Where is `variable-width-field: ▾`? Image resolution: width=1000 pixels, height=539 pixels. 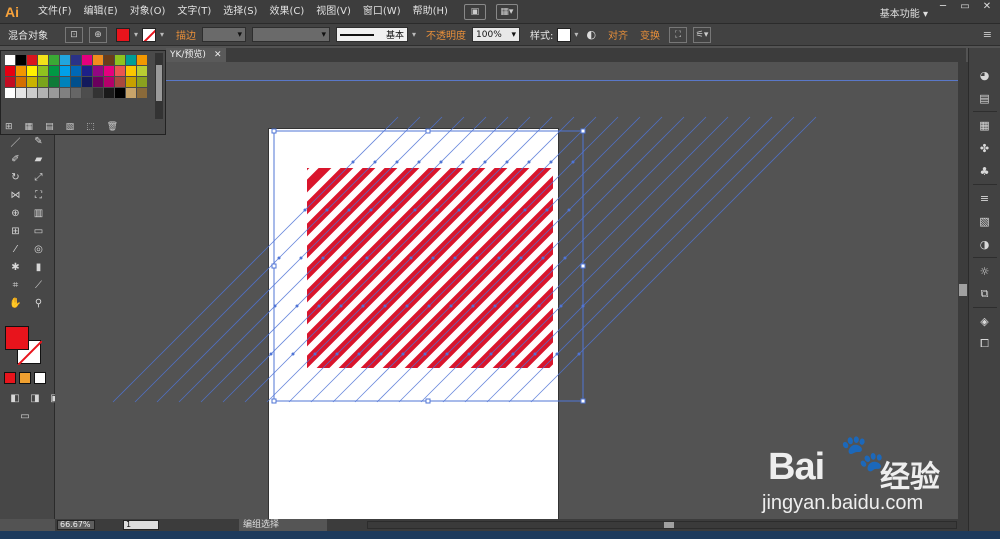
variable-width-field: ▾ is located at coordinates (291, 34).